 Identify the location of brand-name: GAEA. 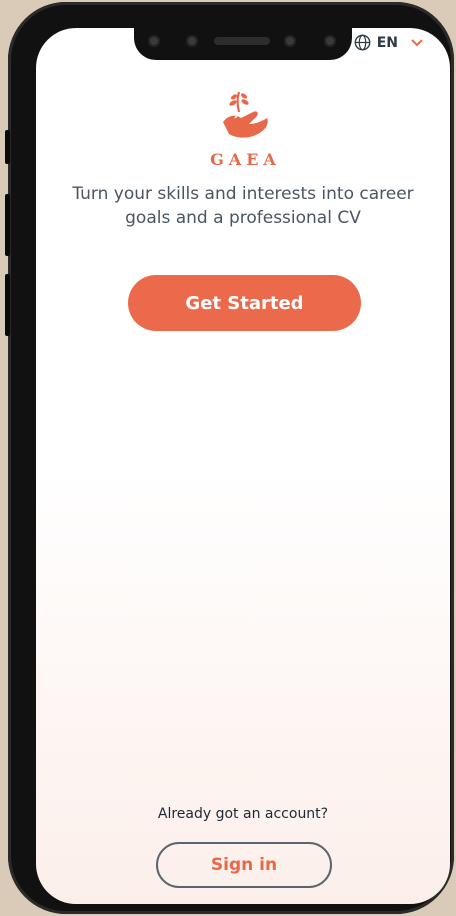
(245, 159).